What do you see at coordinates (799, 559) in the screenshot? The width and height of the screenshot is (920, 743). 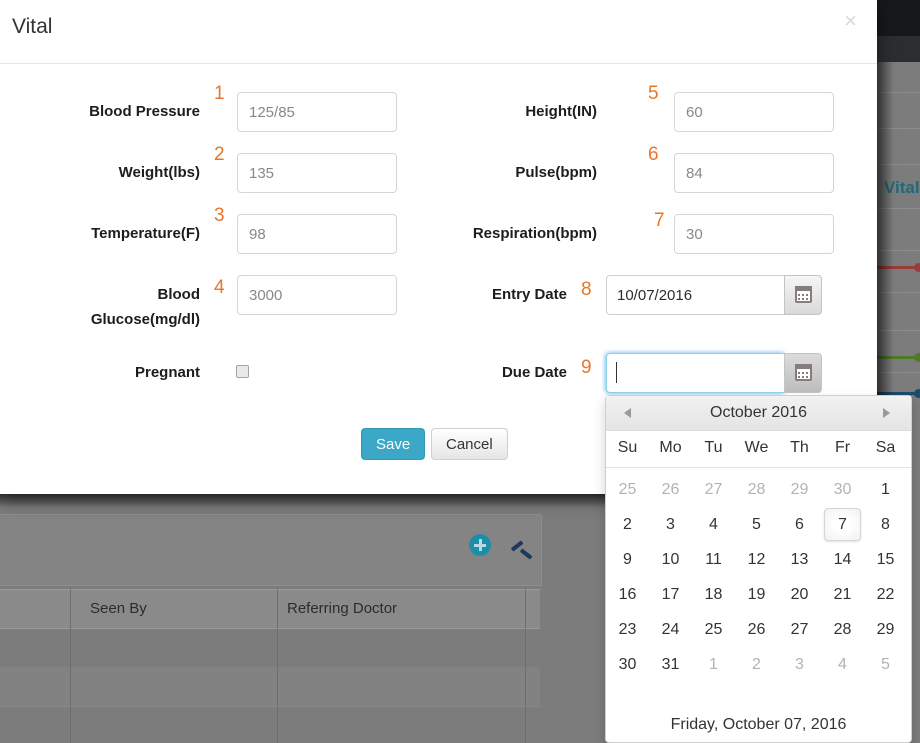 I see `datepicker-day: 13` at bounding box center [799, 559].